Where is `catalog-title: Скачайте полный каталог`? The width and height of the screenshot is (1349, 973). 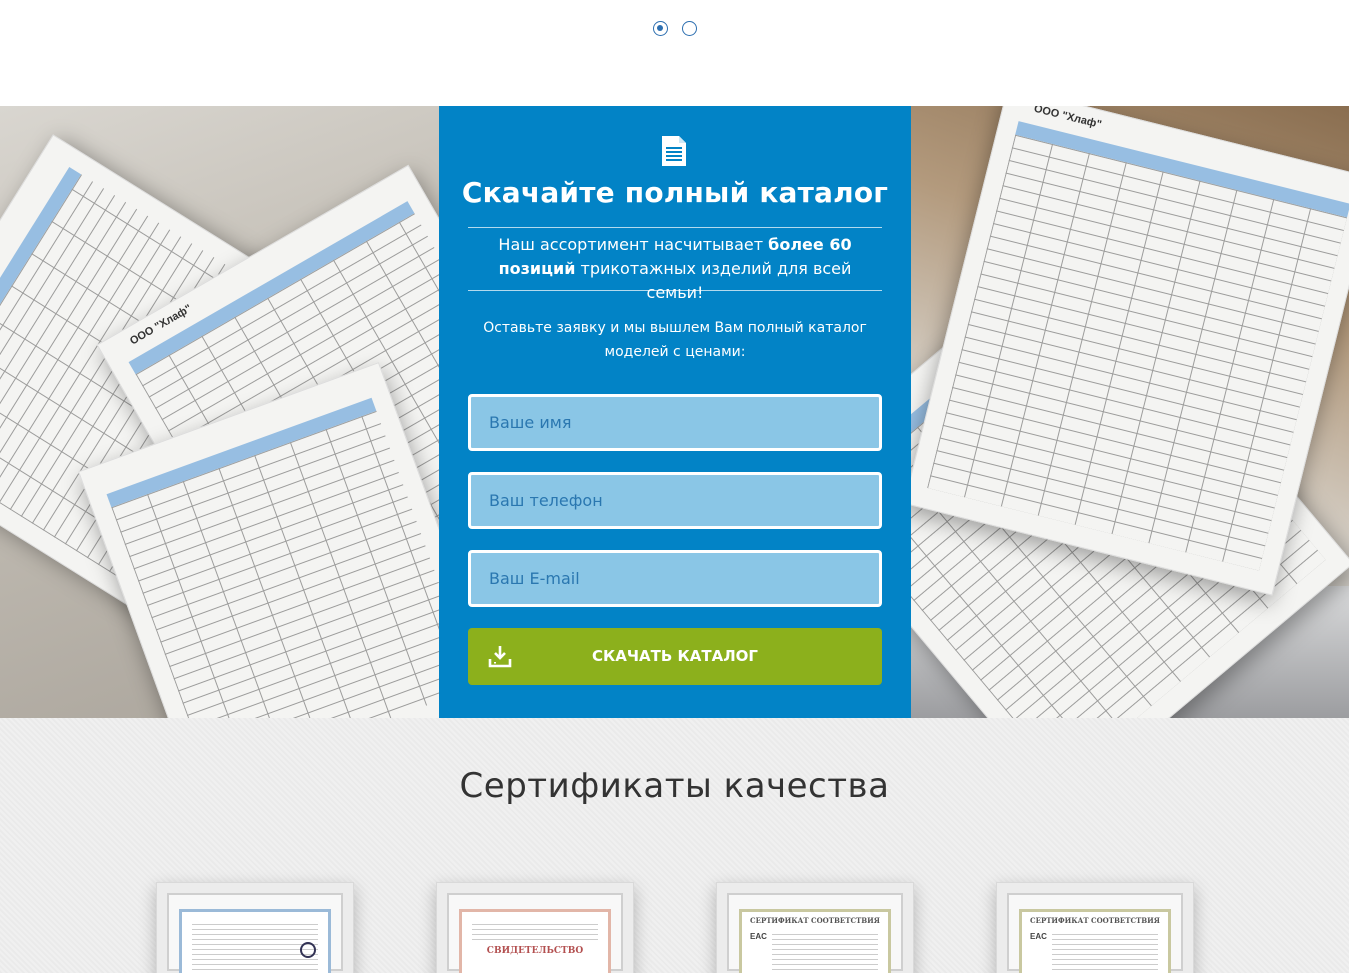
catalog-title: Скачайте полный каталог is located at coordinates (675, 192).